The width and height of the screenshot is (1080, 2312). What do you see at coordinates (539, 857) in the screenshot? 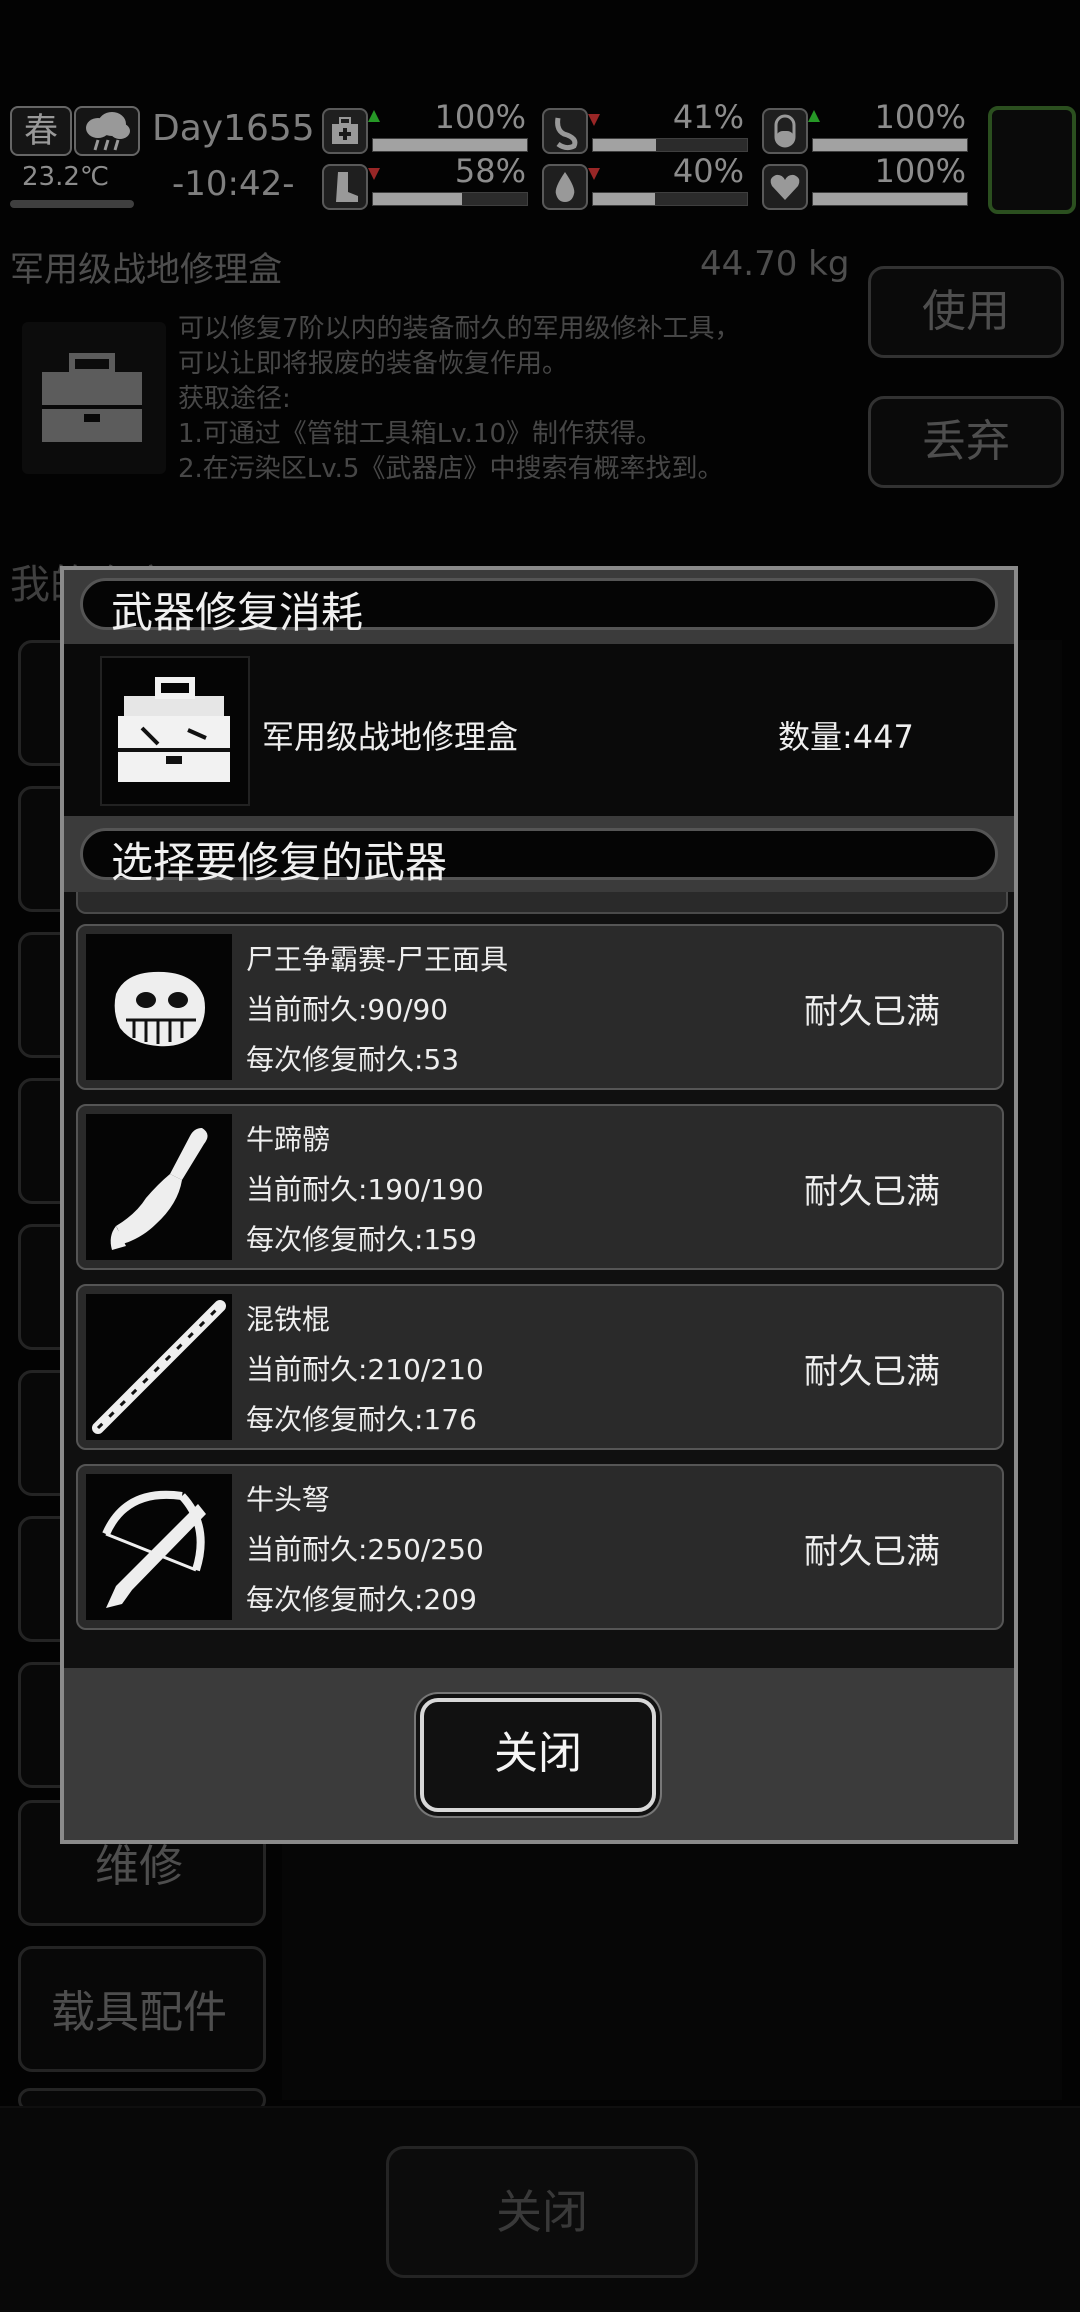
I see `select-weapon-title-bar: 选择要修复的武器` at bounding box center [539, 857].